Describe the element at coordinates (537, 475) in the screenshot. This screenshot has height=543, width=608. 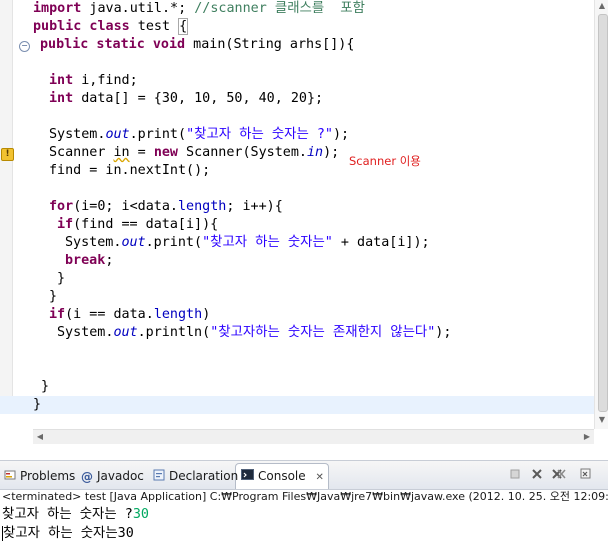
I see `remove-launch-icon` at that location.